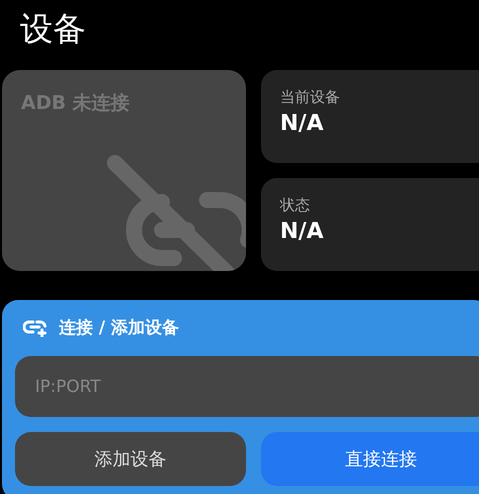  What do you see at coordinates (295, 205) in the screenshot?
I see `info-label: 状态` at bounding box center [295, 205].